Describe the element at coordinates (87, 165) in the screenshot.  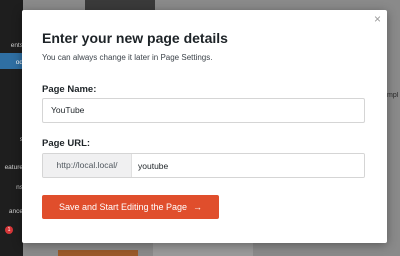
I see `url-prefix: http://local.local/` at that location.